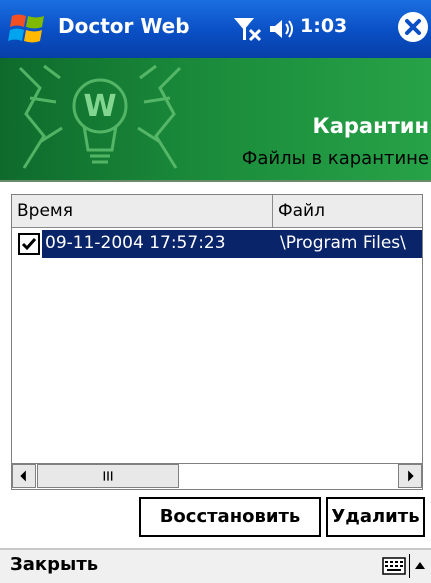  What do you see at coordinates (370, 126) in the screenshot?
I see `page-title: Карантин` at bounding box center [370, 126].